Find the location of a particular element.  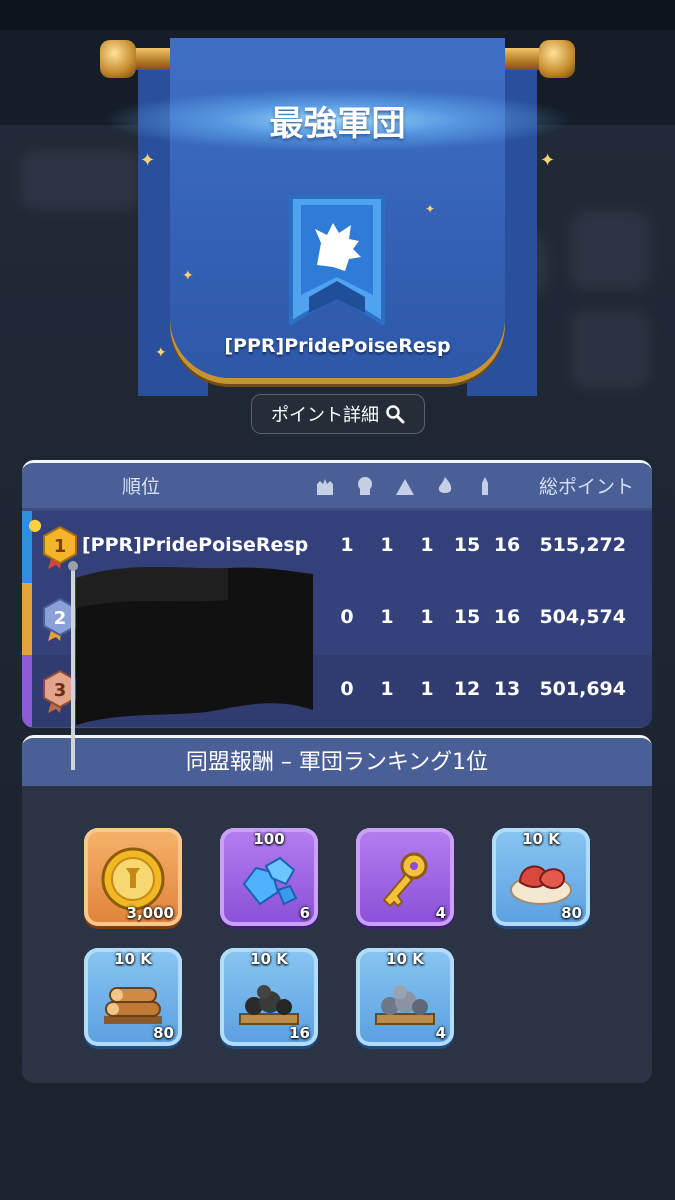

reward-item: 100 6 is located at coordinates (269, 877).